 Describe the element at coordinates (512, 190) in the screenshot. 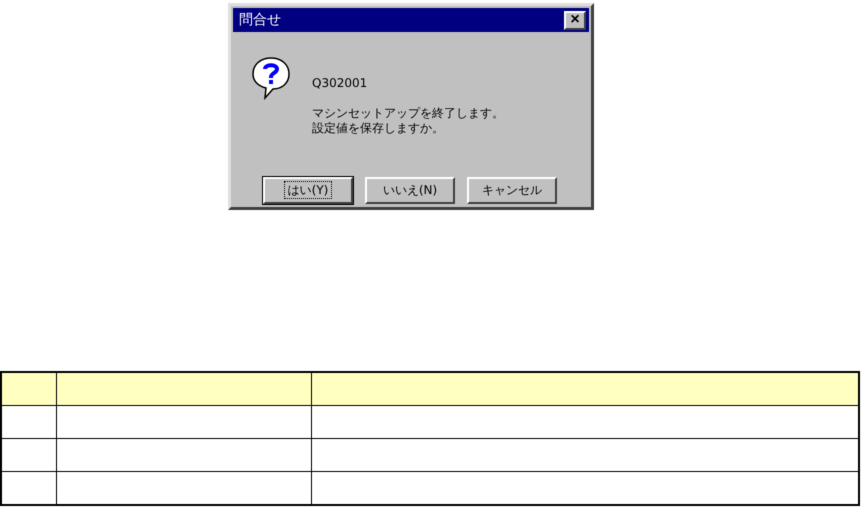

I see `dialog-button: キャンセル` at that location.